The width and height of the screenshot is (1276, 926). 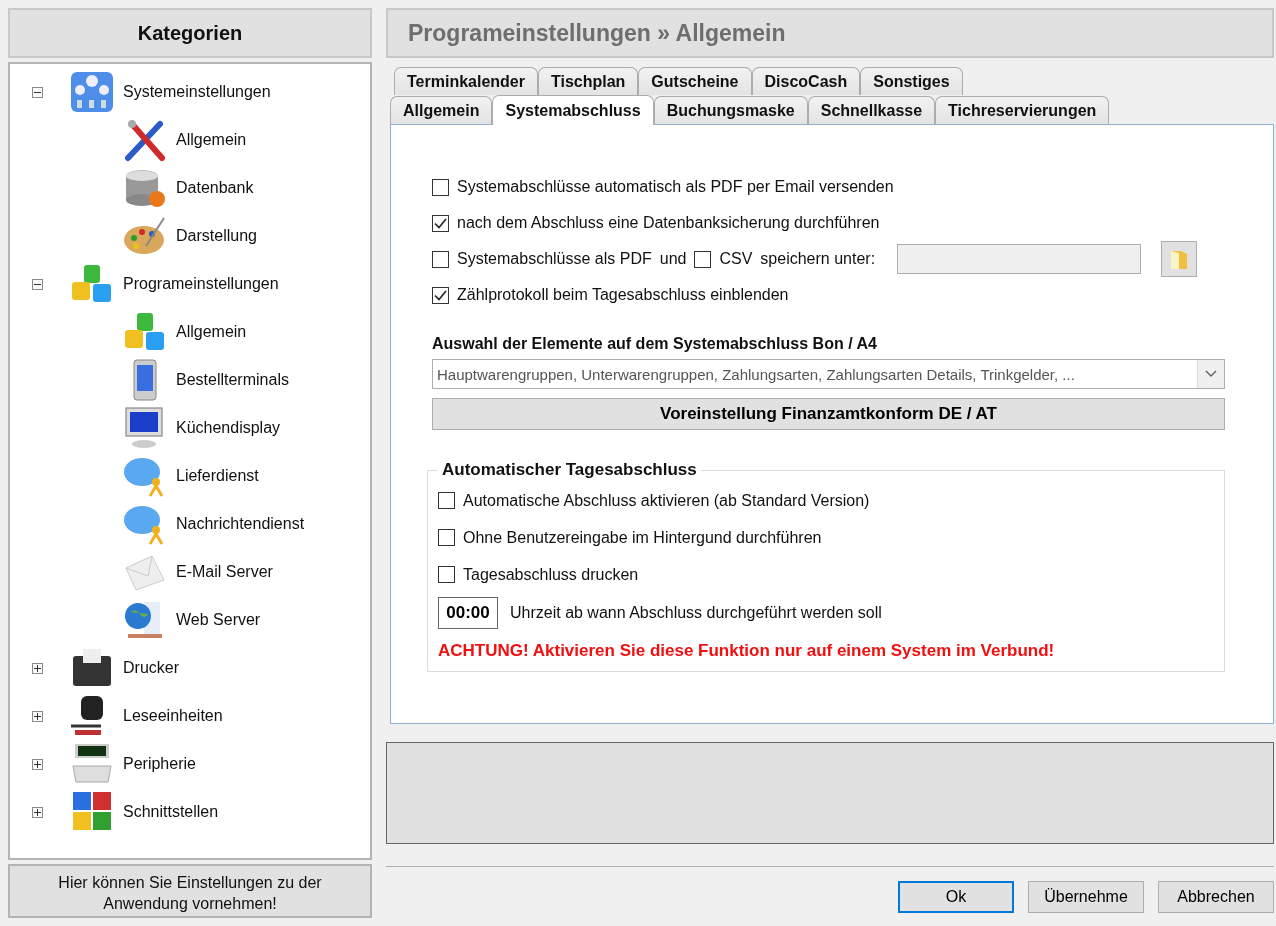 I want to click on option-label: und, so click(x=673, y=259).